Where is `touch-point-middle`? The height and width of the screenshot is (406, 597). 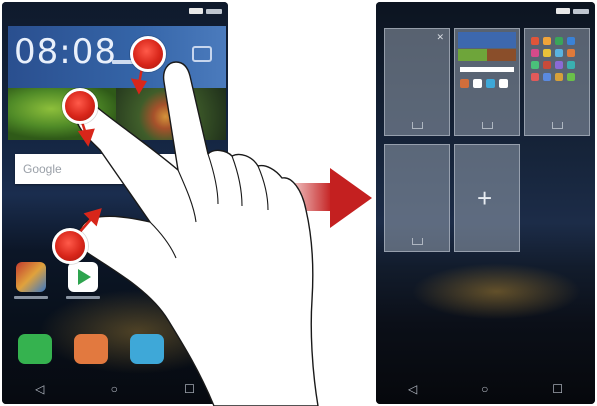
touch-point-middle is located at coordinates (80, 106).